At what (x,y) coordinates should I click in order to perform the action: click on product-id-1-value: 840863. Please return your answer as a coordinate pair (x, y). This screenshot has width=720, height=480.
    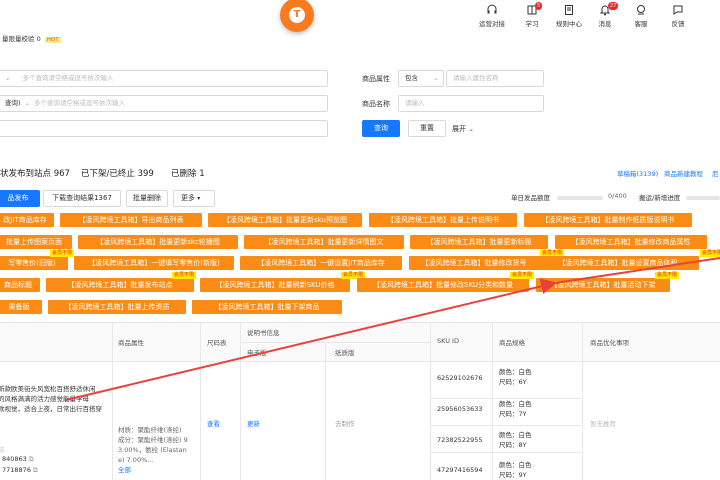
    Looking at the image, I should click on (14, 459).